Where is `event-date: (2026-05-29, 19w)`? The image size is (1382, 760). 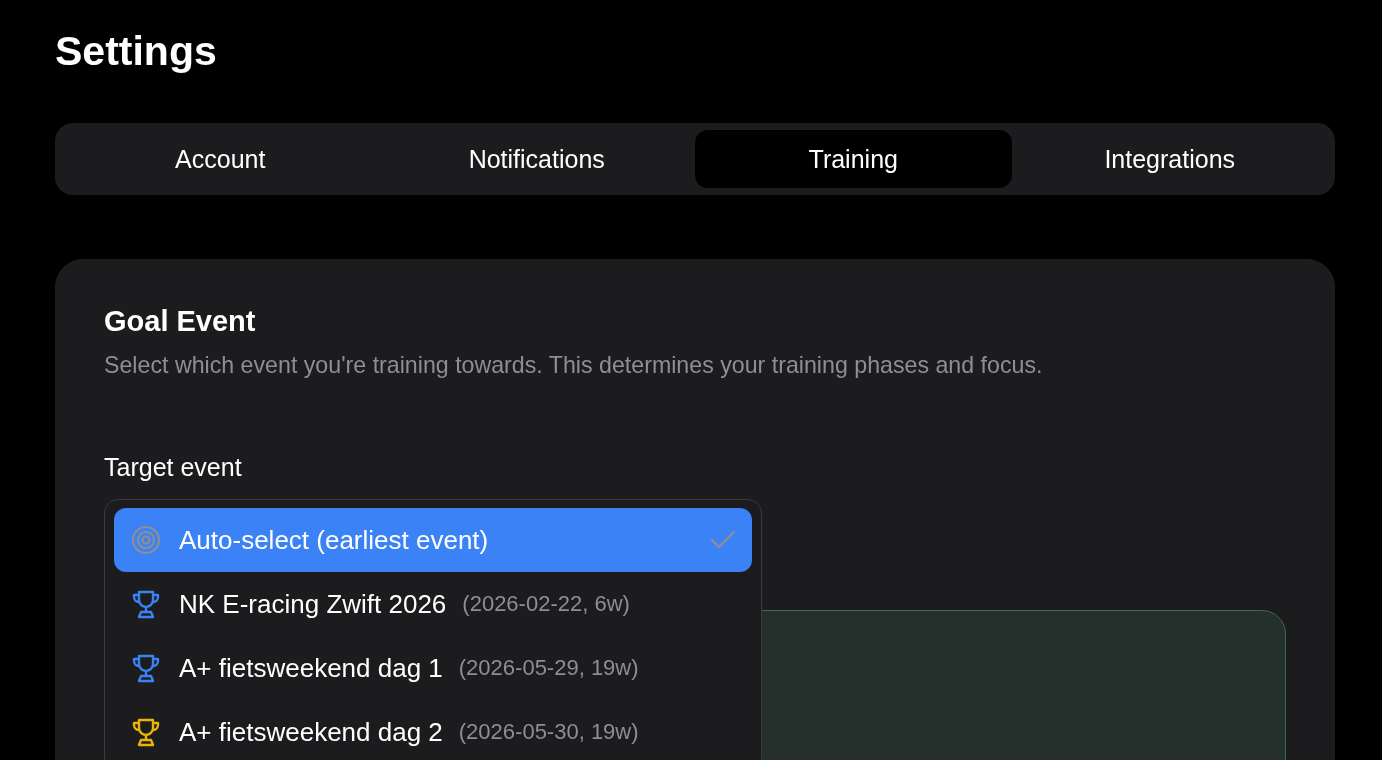 event-date: (2026-05-29, 19w) is located at coordinates (548, 668).